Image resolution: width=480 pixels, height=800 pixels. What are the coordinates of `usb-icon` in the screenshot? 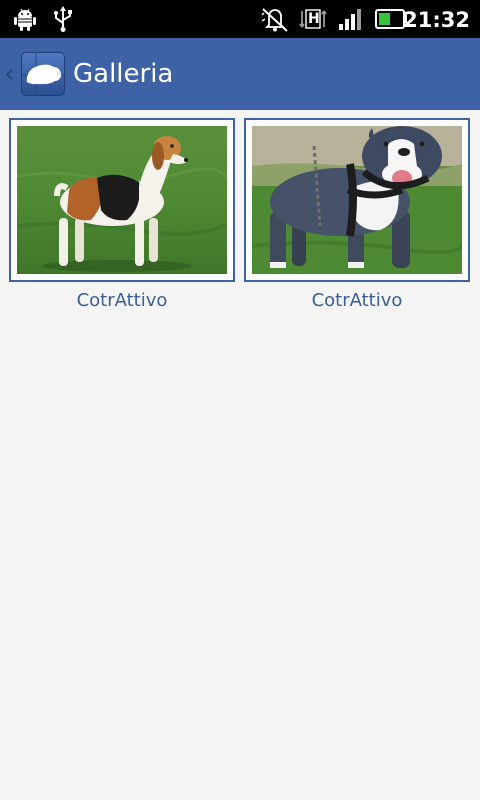 It's located at (63, 19).